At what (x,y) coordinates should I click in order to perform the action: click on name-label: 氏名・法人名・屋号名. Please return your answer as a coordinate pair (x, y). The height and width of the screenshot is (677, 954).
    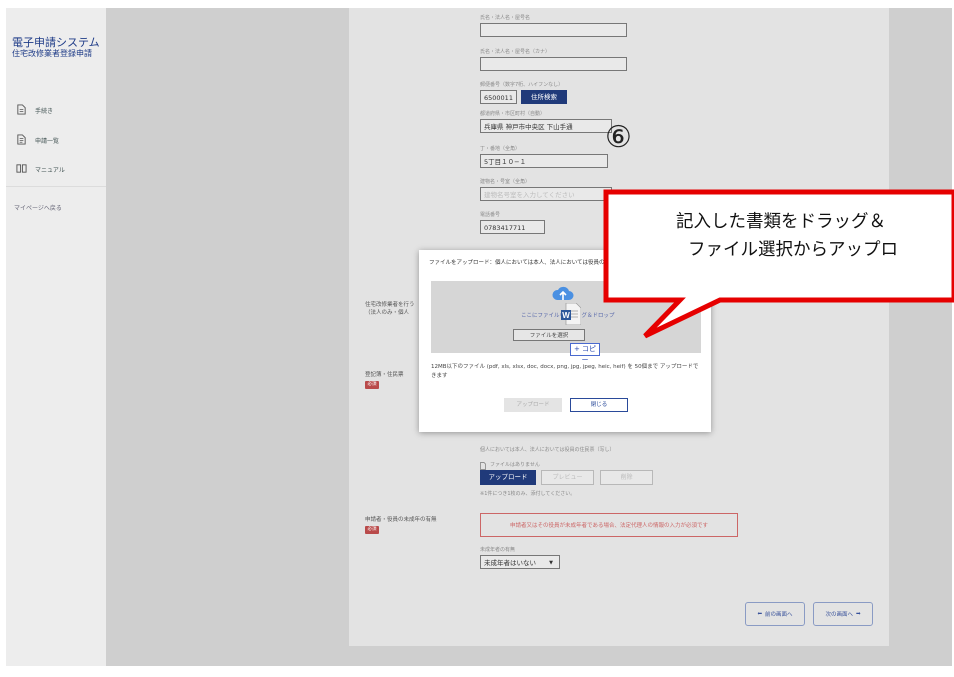
    Looking at the image, I should click on (505, 18).